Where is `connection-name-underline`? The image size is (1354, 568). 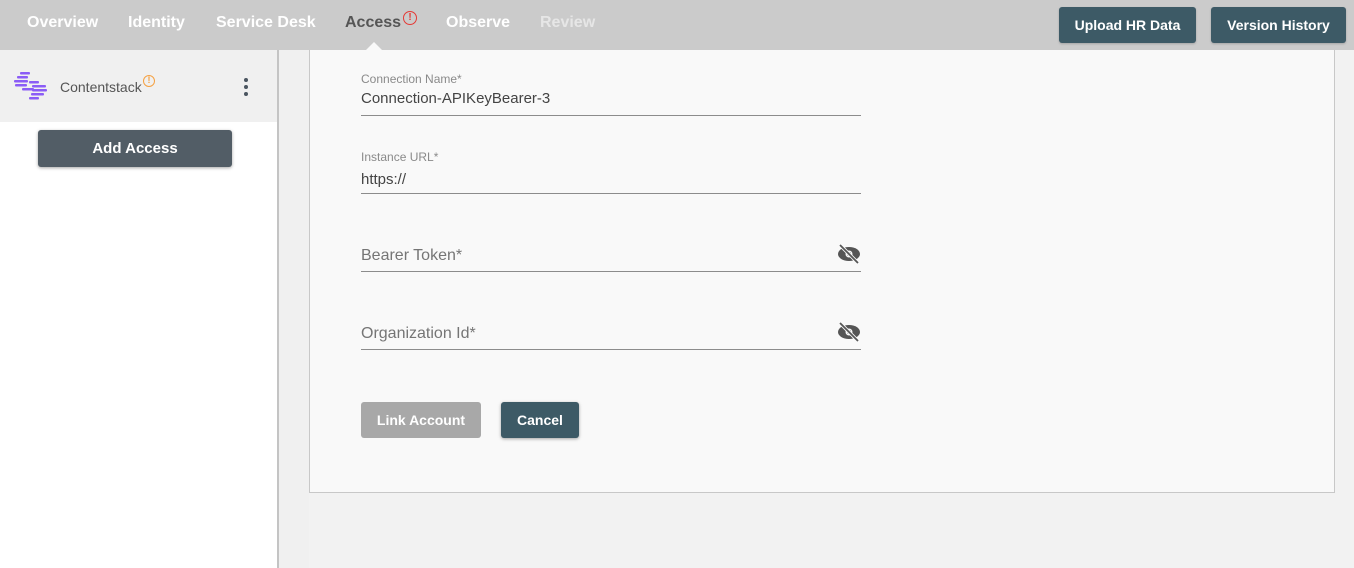 connection-name-underline is located at coordinates (611, 115).